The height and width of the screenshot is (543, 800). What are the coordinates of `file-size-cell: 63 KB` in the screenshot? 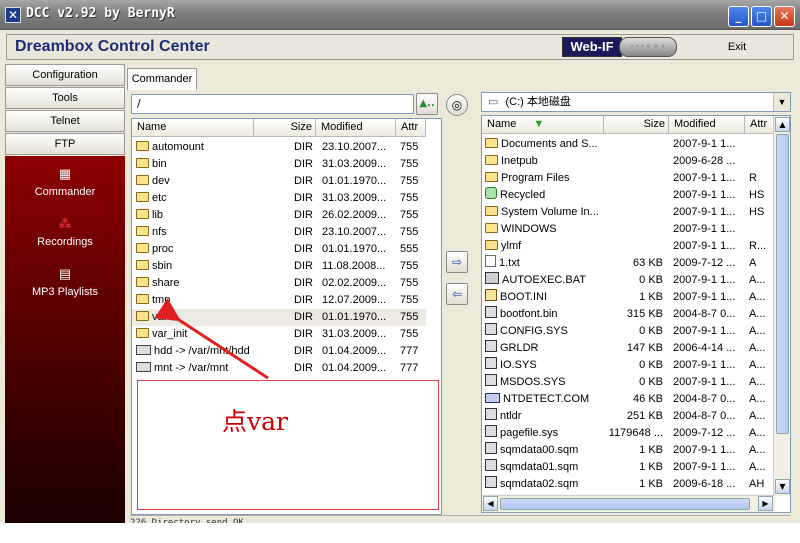 It's located at (648, 263).